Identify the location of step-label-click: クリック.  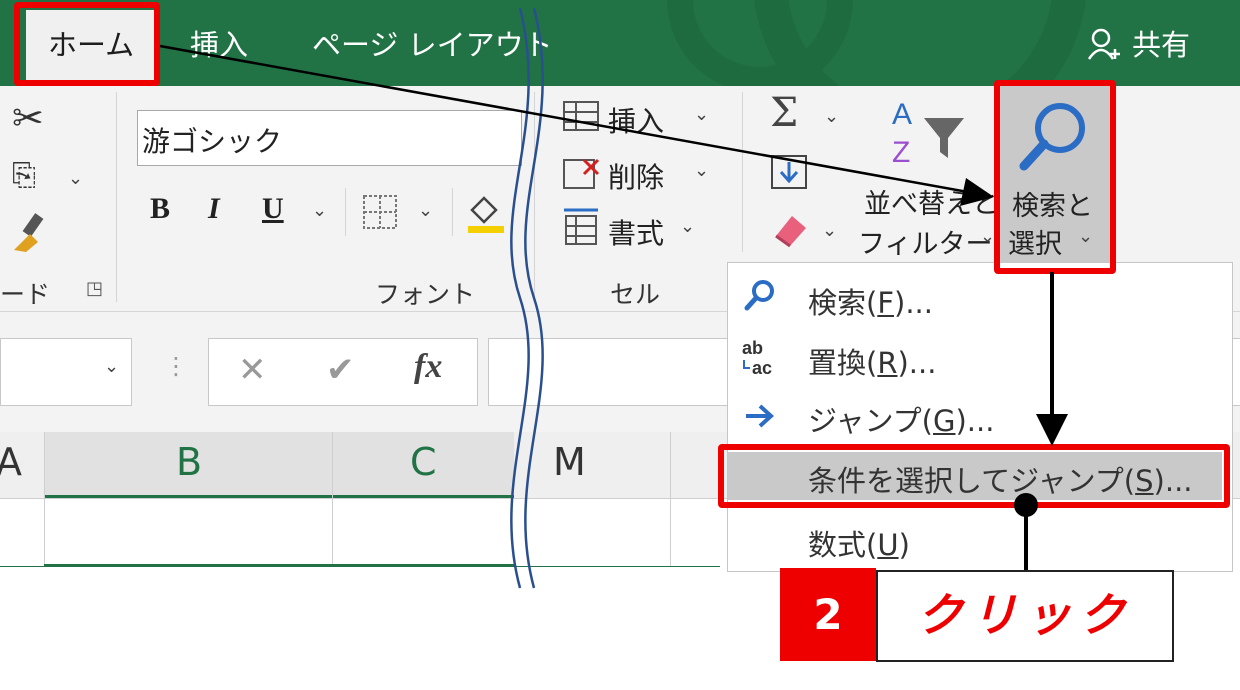
(1025, 616).